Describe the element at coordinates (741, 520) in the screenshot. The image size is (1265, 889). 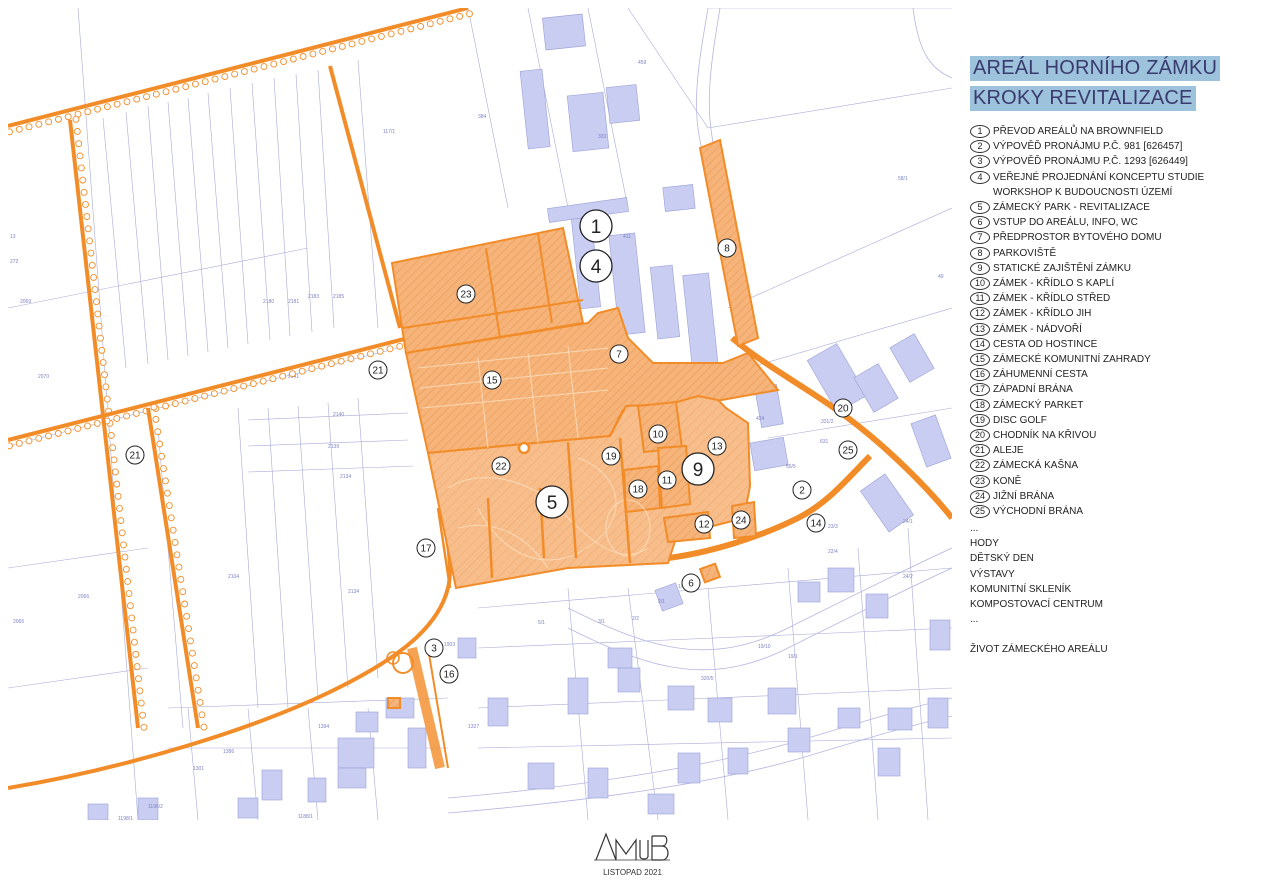
I see `map-marker-24: 24` at that location.